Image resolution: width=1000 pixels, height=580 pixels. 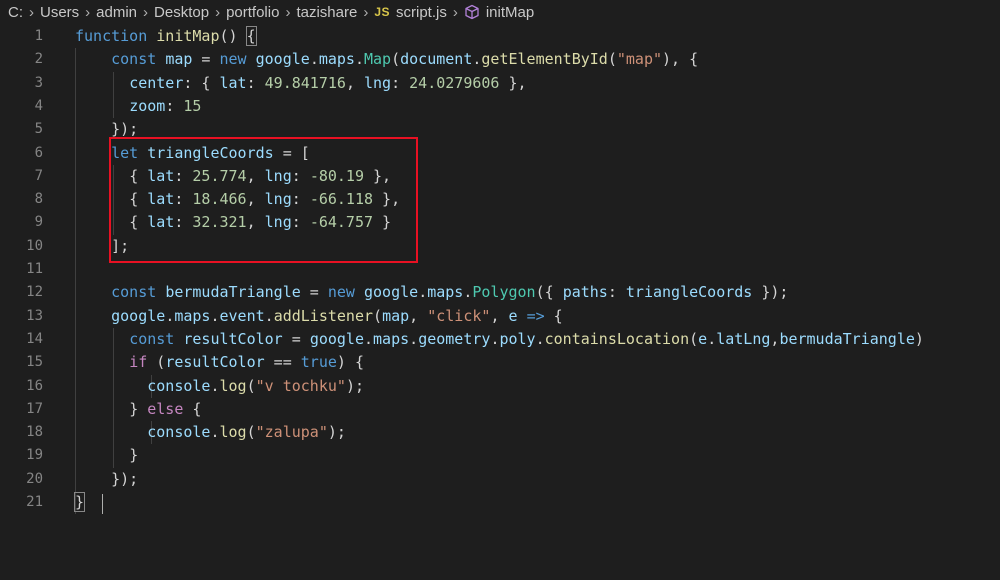 I want to click on code-token: console, so click(x=179, y=385).